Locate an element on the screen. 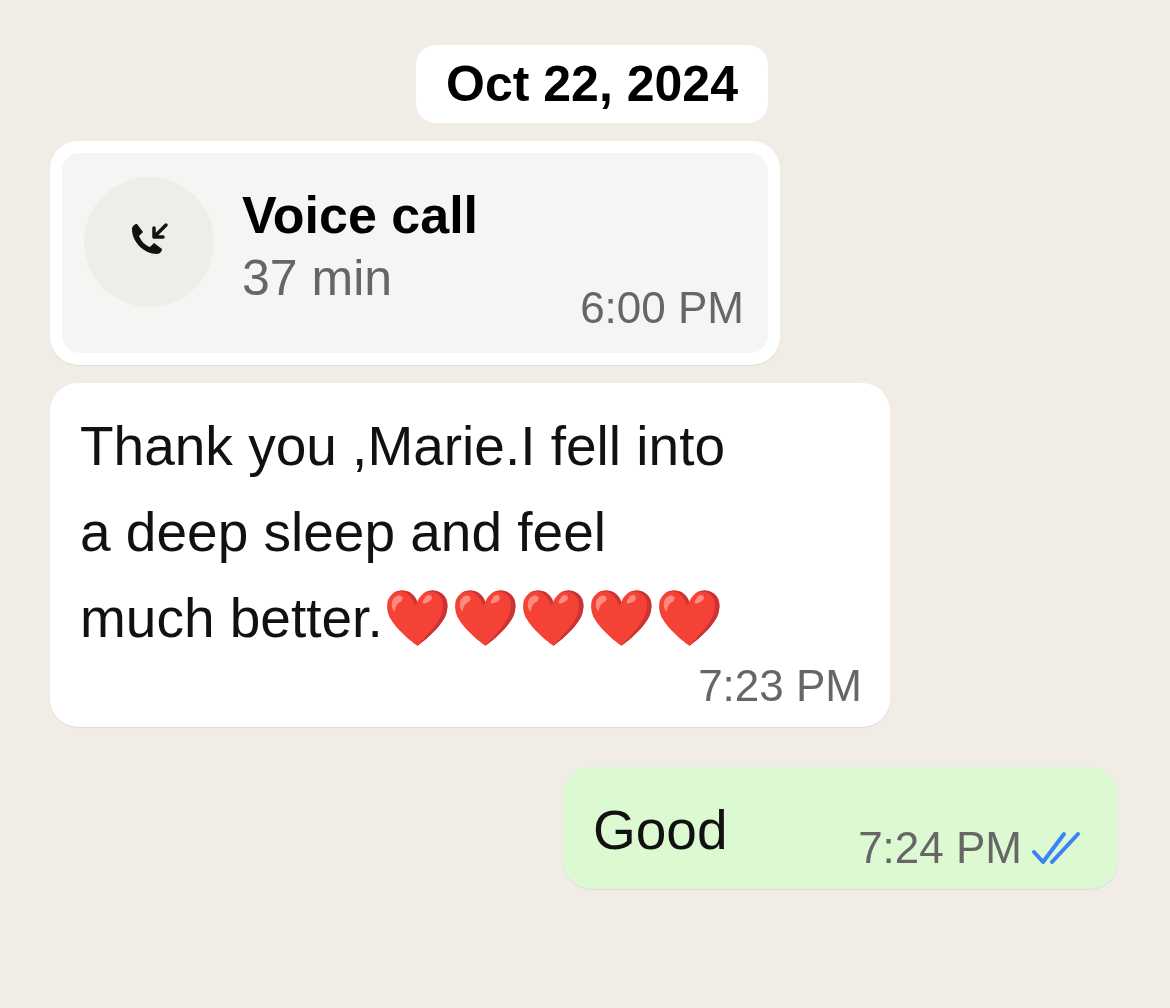 This screenshot has width=1170, height=1008. call-duration: 37 min is located at coordinates (318, 278).